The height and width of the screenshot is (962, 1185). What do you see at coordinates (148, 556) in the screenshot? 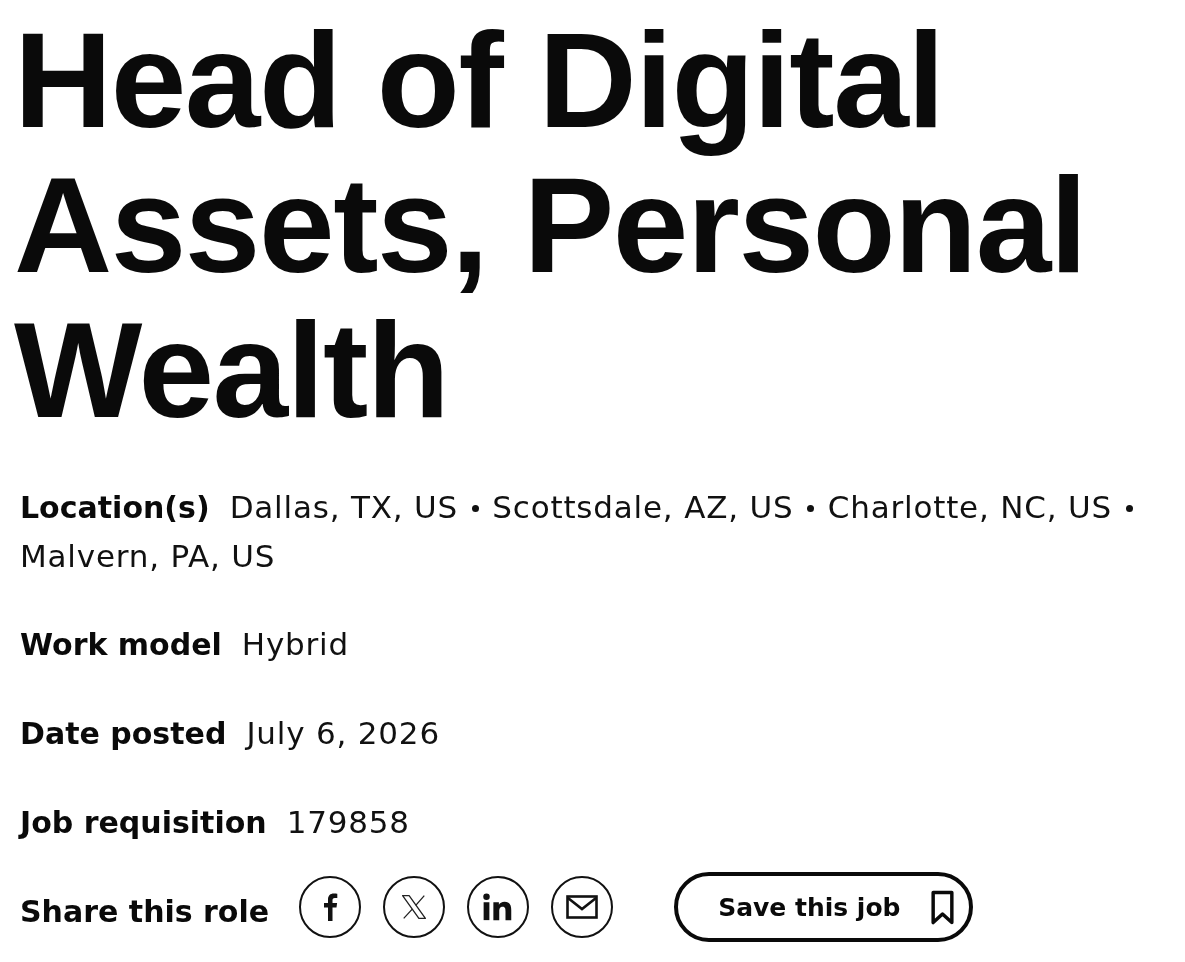
I see `location-text: Malvern, PA, US` at bounding box center [148, 556].